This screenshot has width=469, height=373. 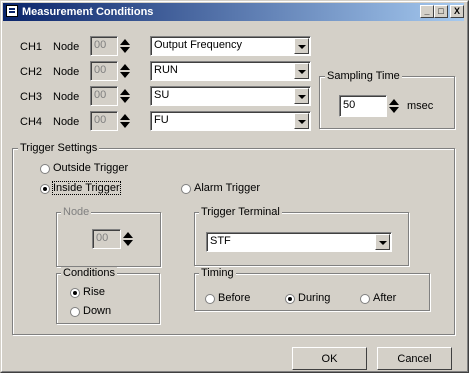 I want to click on trigger-node-spinner, so click(x=128, y=239).